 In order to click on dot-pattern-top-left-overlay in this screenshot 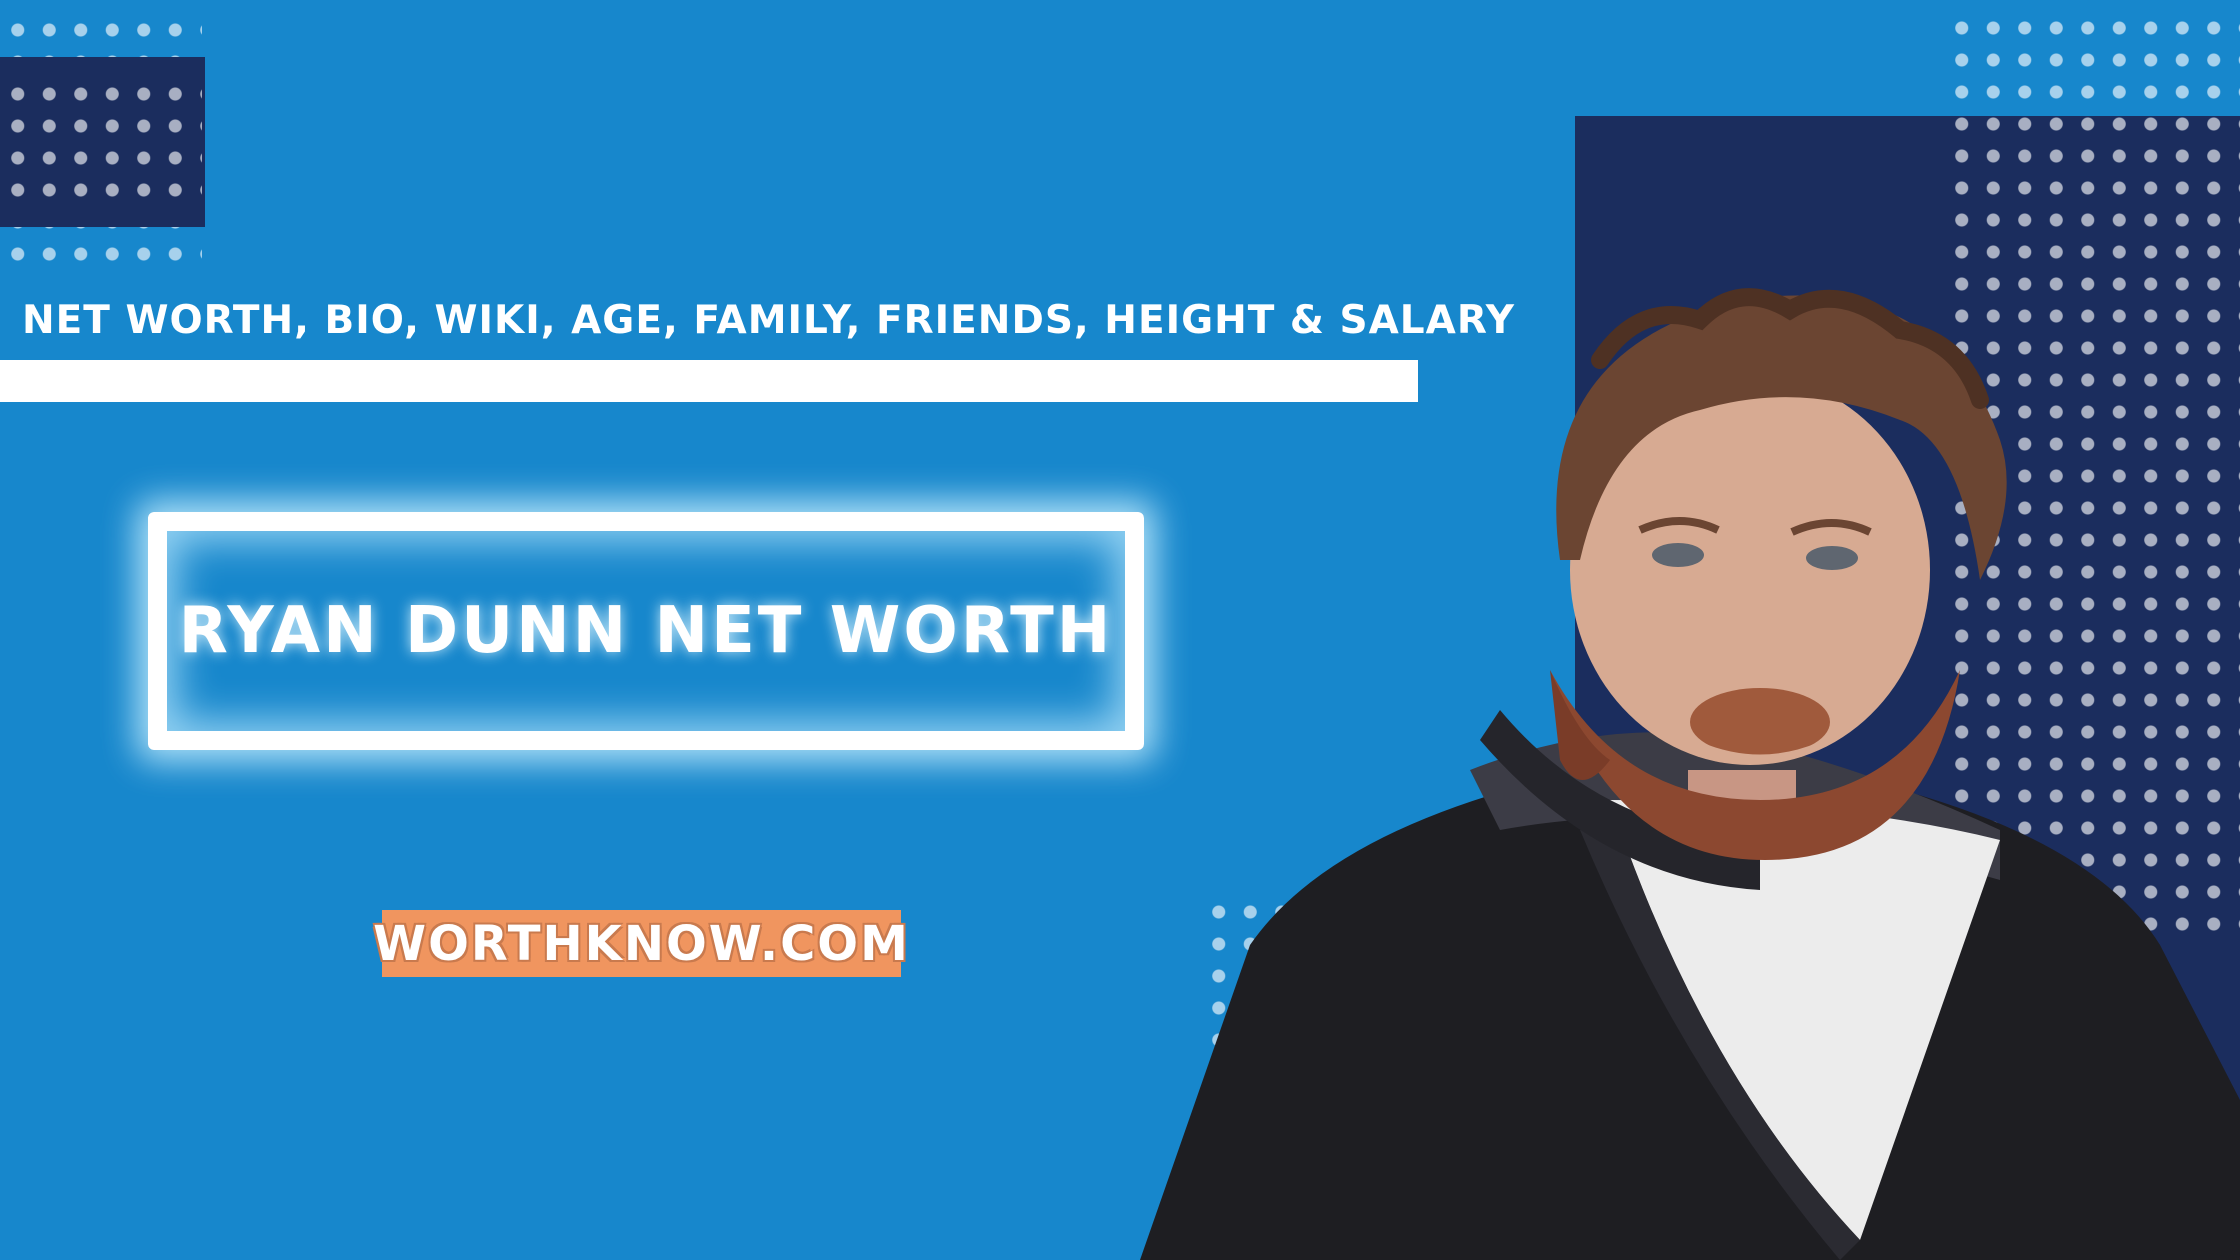, I will do `click(102, 143)`.